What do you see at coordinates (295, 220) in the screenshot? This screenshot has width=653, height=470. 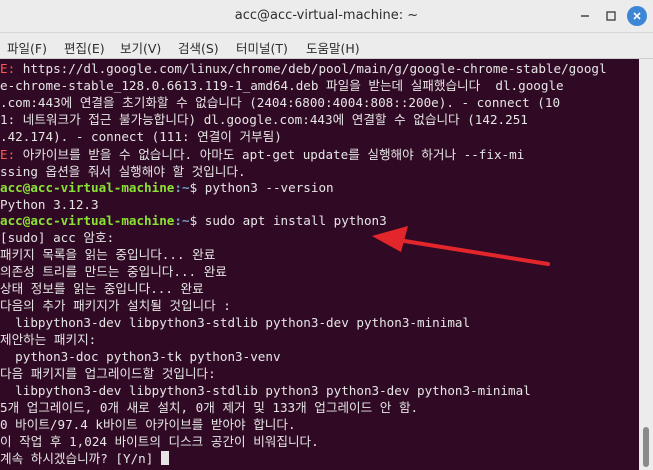 I see `command-text: sudo apt install python3` at bounding box center [295, 220].